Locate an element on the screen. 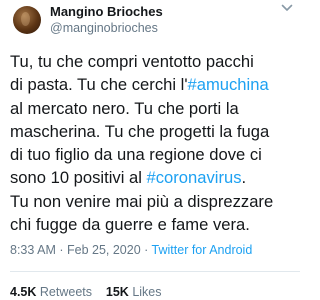 This screenshot has width=320, height=300. tweet-text-segment: di pasta. Tu che cerchi l' is located at coordinates (99, 85).